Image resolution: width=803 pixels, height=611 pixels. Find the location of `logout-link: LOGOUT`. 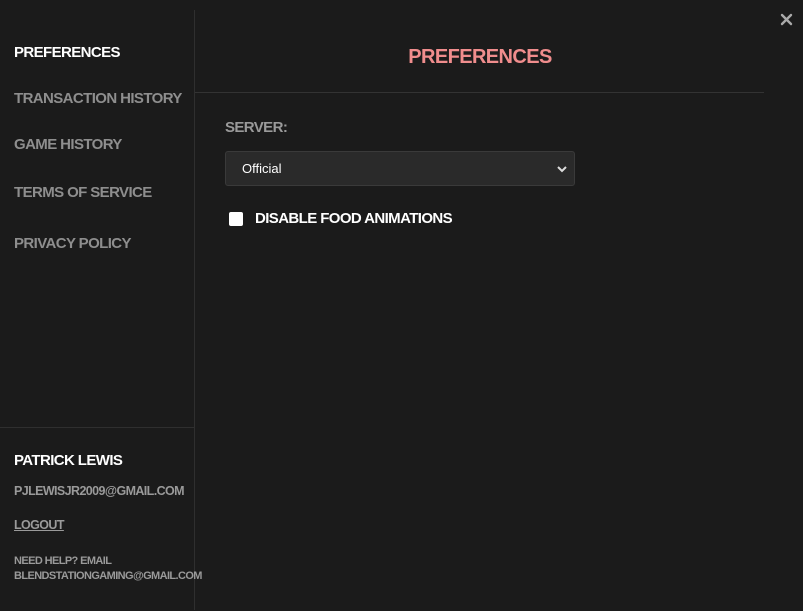

logout-link: LOGOUT is located at coordinates (39, 525).